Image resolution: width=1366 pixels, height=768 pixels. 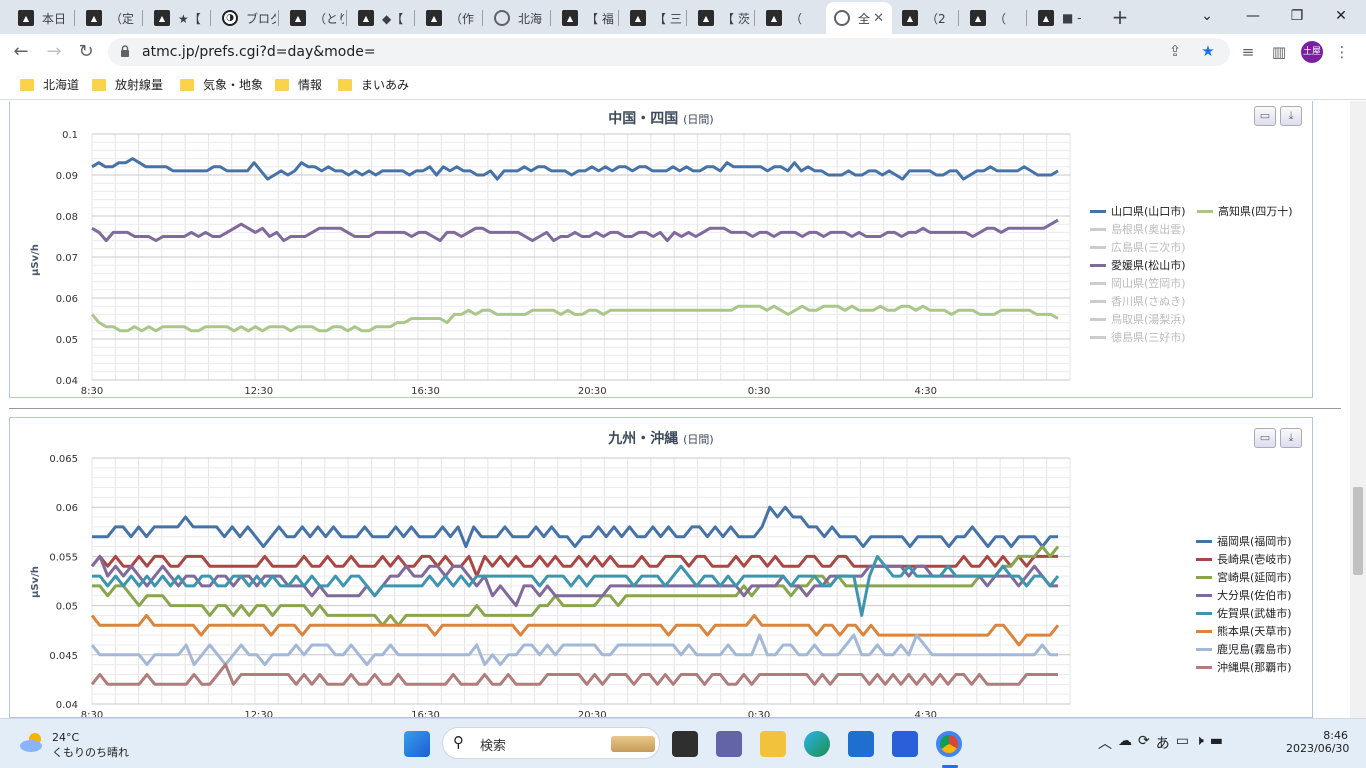 What do you see at coordinates (381, 18) in the screenshot?
I see `browser-tab: ▲ ◆【` at bounding box center [381, 18].